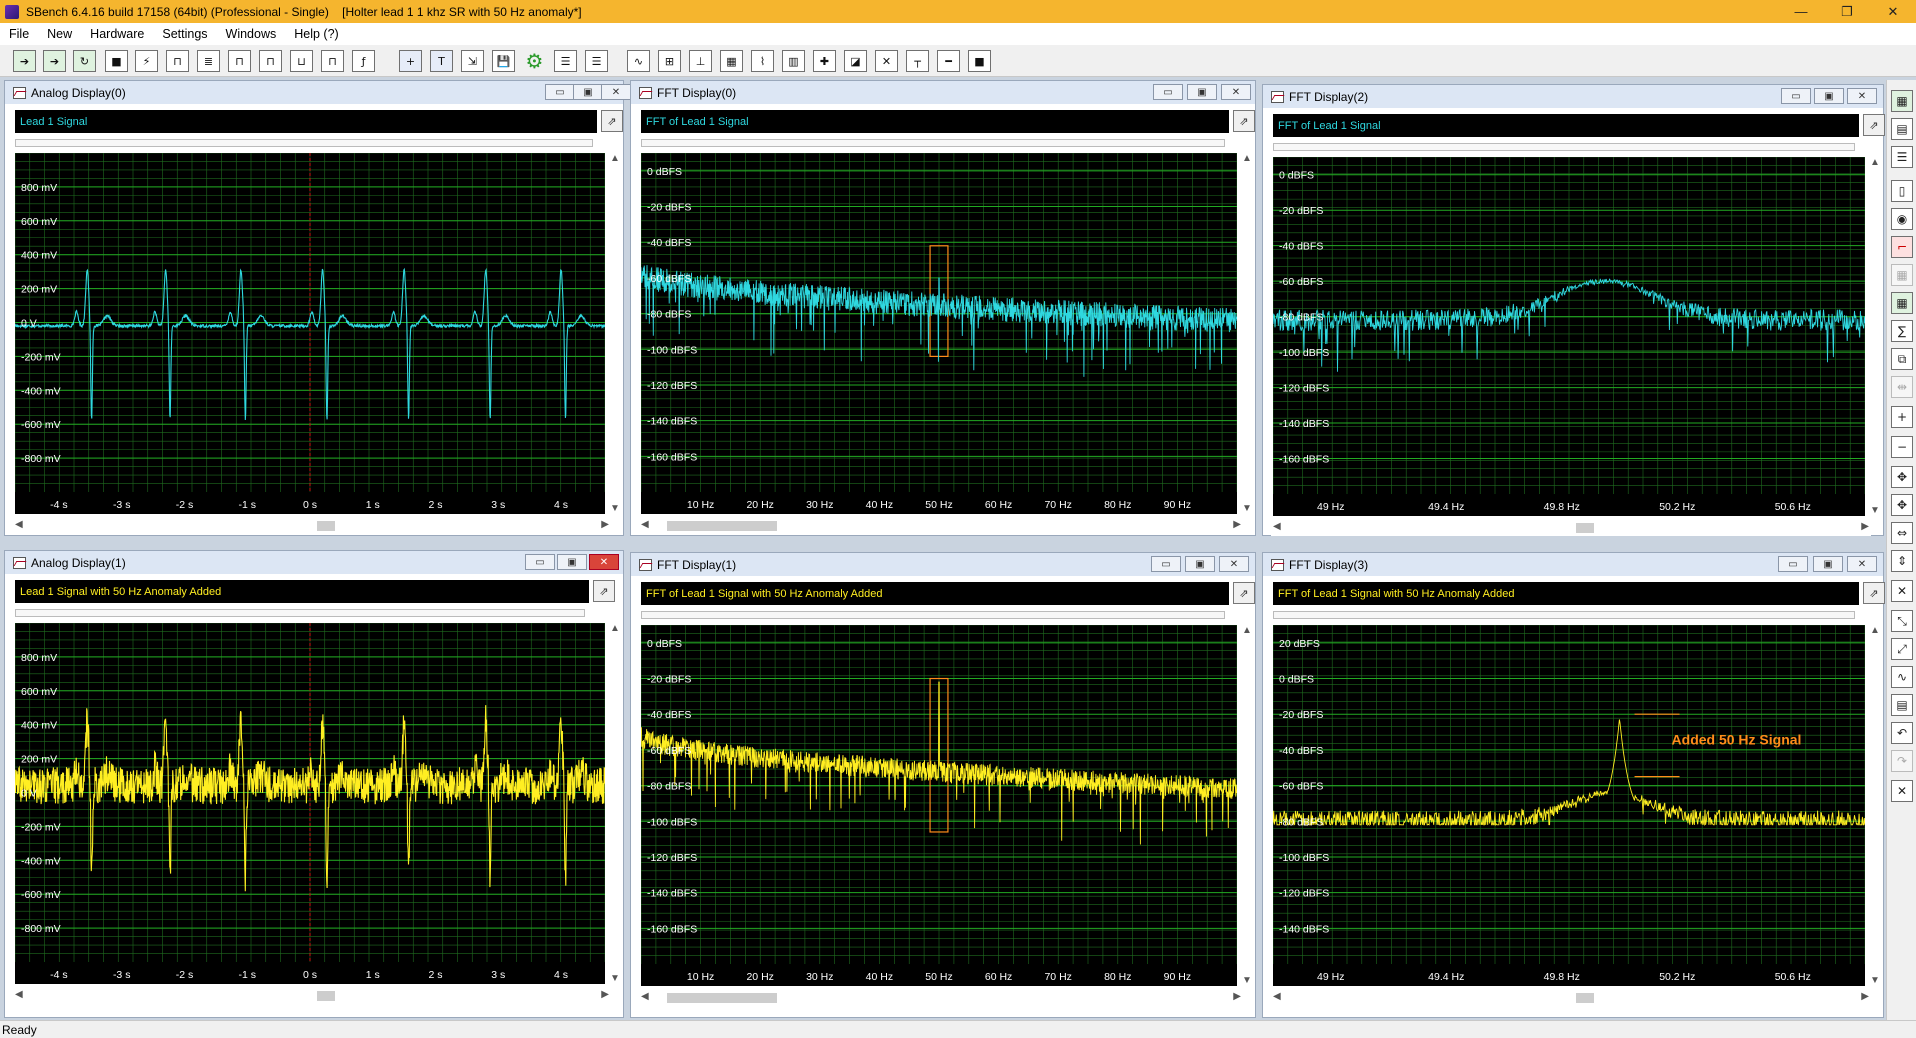 Image resolution: width=1916 pixels, height=1038 pixels. Describe the element at coordinates (1902, 275) in the screenshot. I see `table-icon: ▦` at that location.